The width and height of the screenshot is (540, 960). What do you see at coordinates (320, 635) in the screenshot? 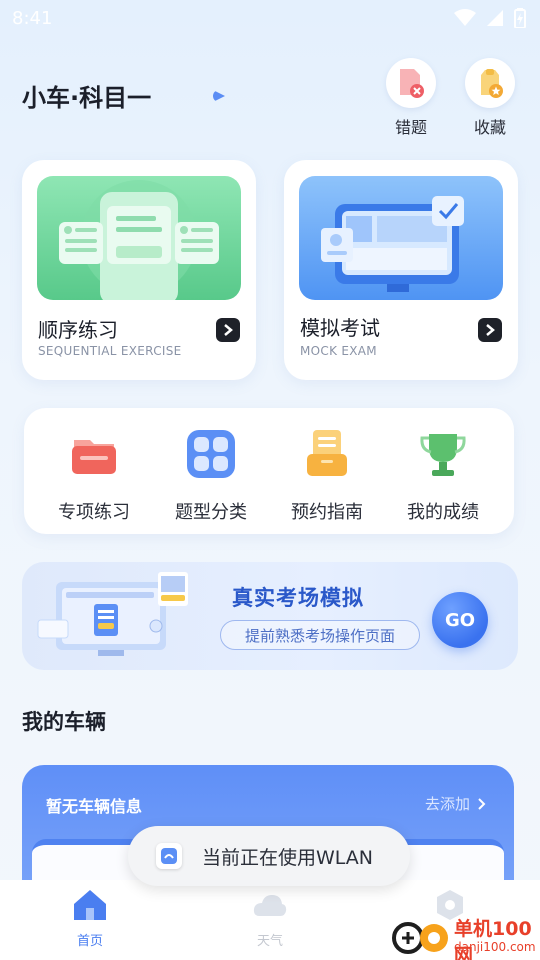
I see `exam-simulation-subtitle: 提前熟悉考场操作页面` at bounding box center [320, 635].